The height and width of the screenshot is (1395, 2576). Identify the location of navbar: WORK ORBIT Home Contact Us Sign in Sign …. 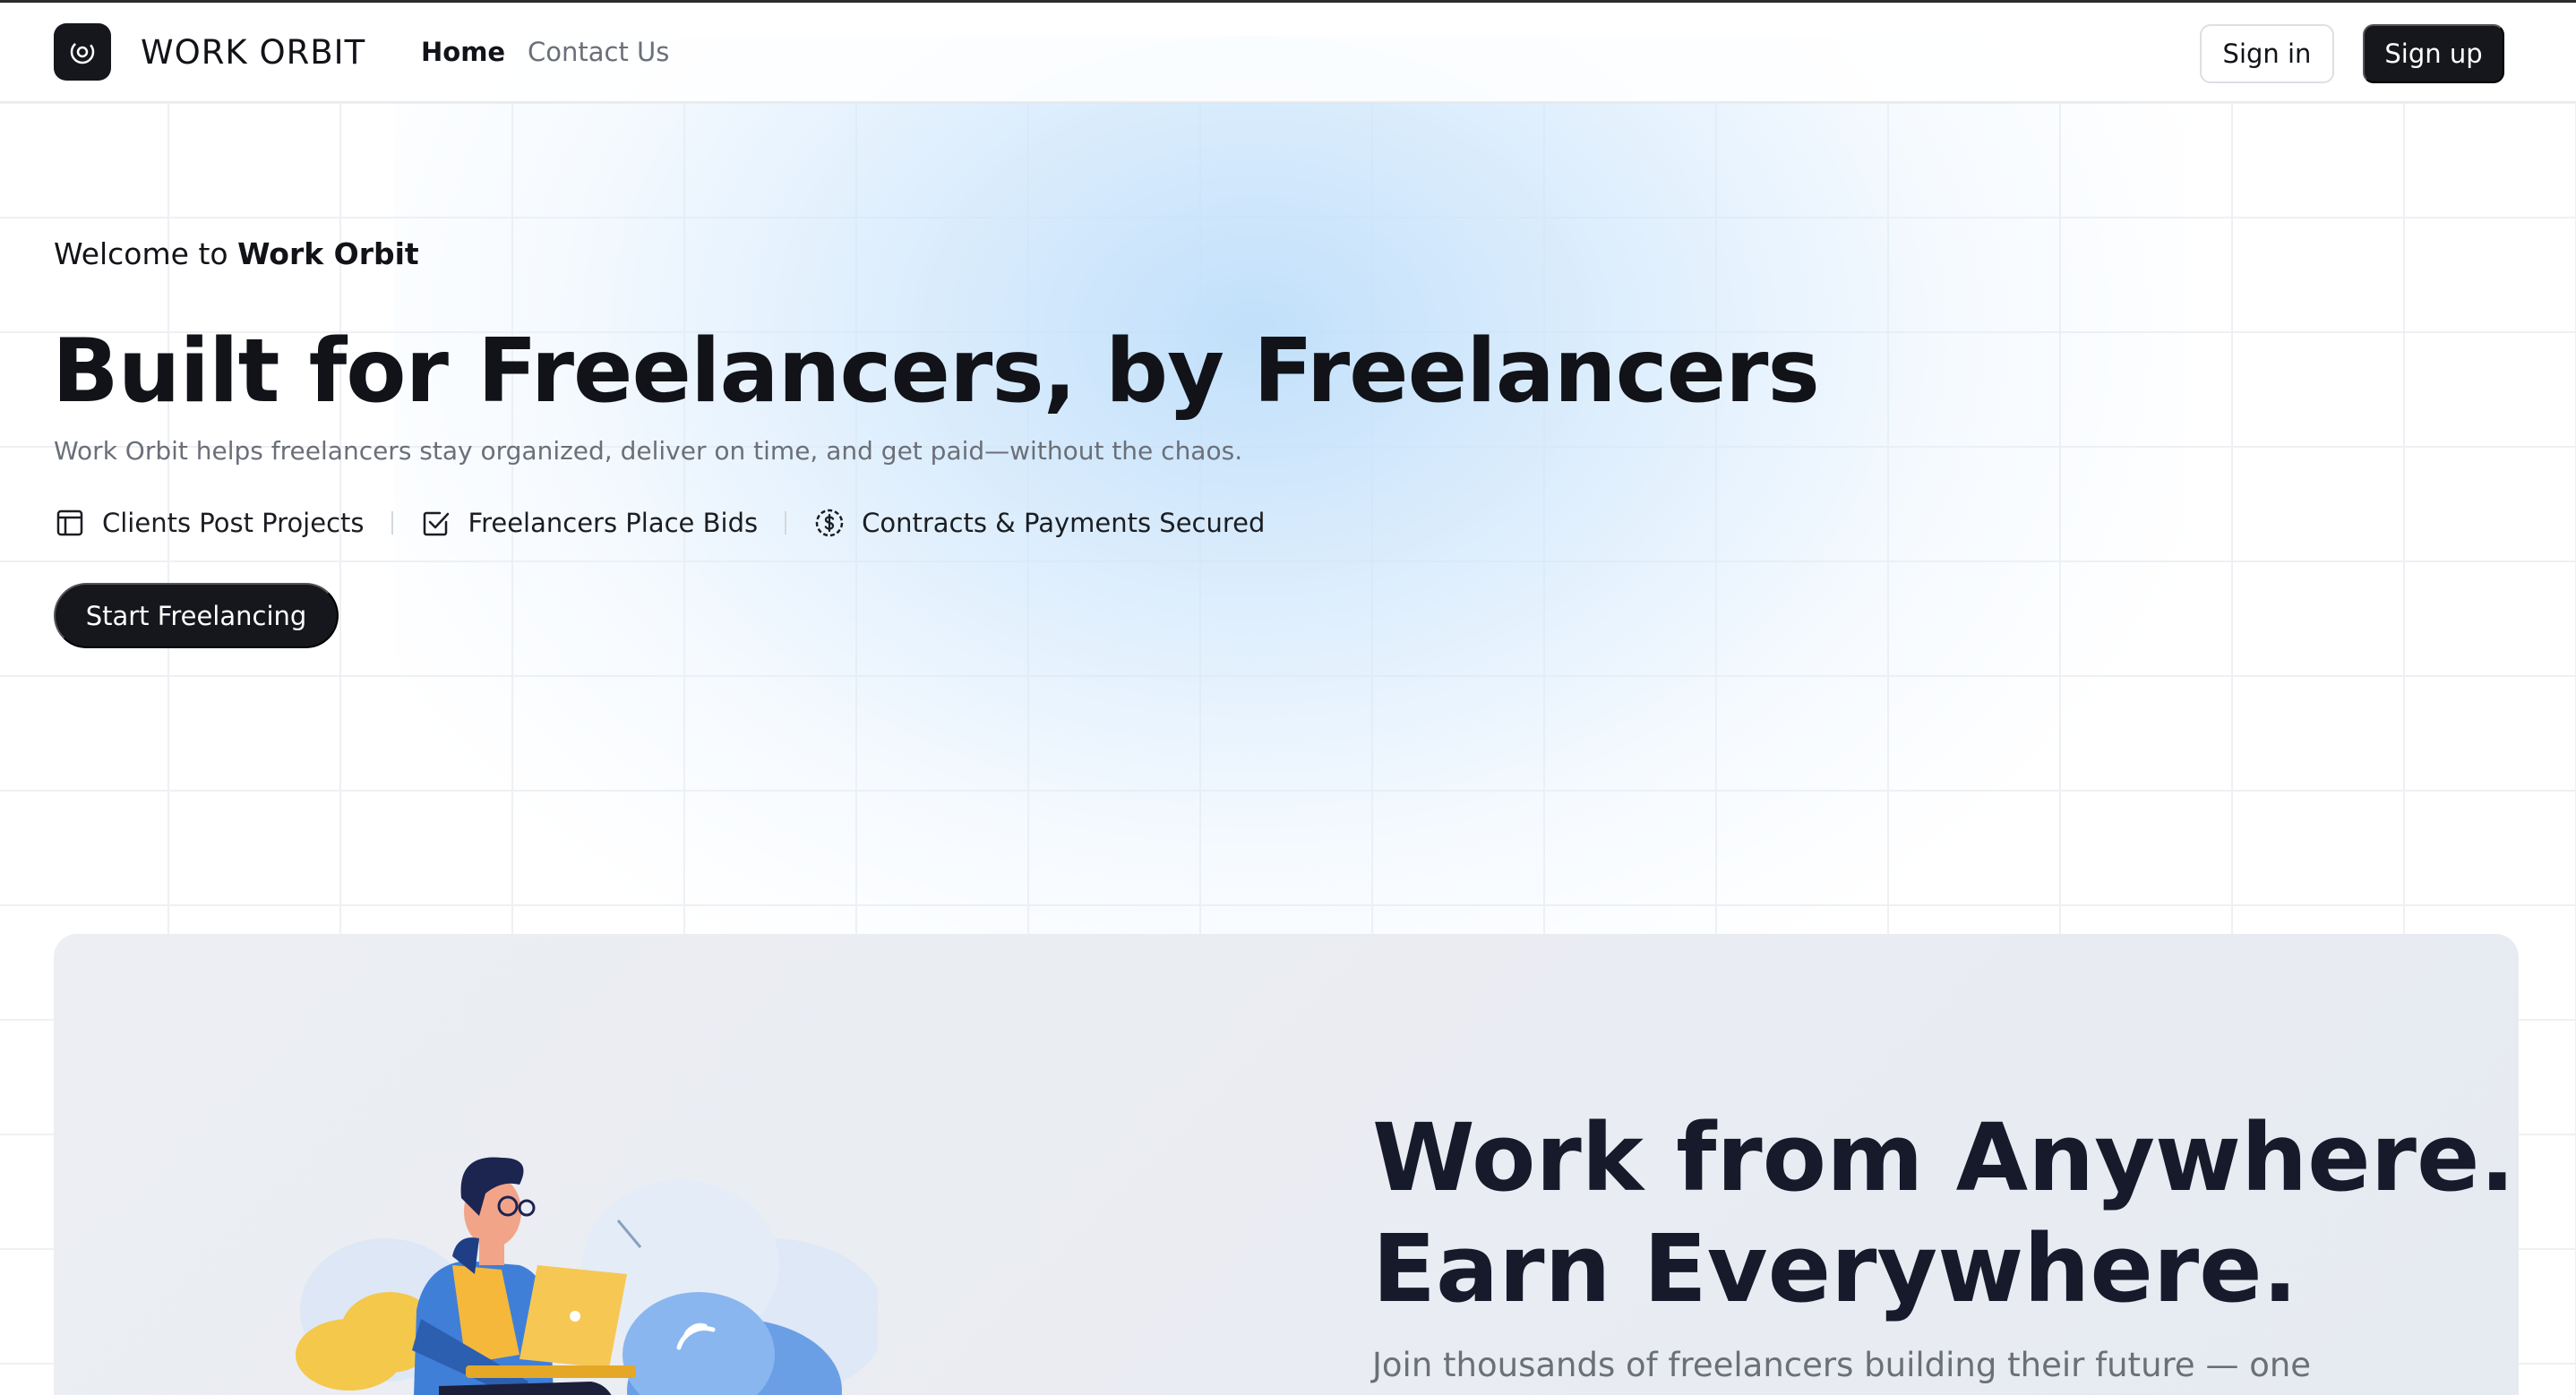
(1288, 53).